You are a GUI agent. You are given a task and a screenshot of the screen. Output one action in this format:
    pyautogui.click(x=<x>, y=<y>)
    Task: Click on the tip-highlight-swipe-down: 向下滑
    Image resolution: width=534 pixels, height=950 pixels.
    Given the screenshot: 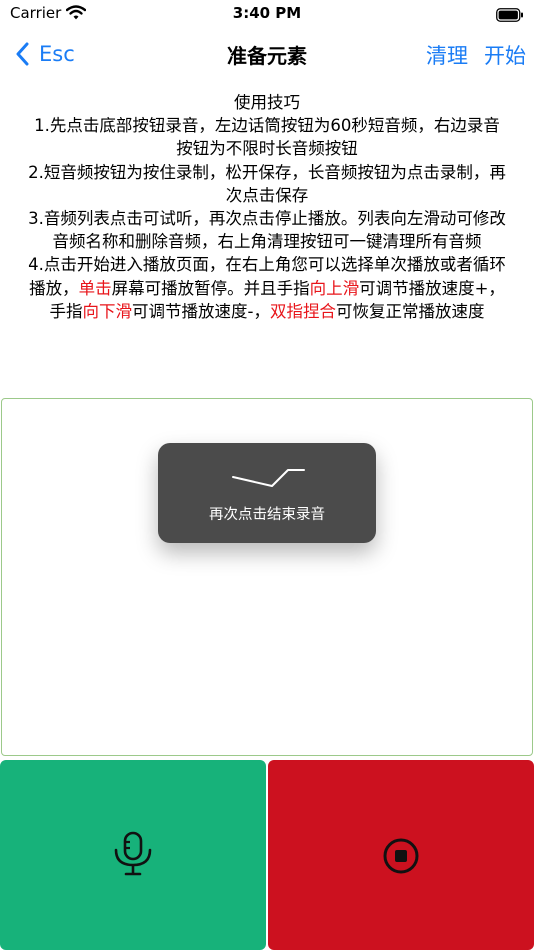 What is the action you would take?
    pyautogui.click(x=107, y=311)
    